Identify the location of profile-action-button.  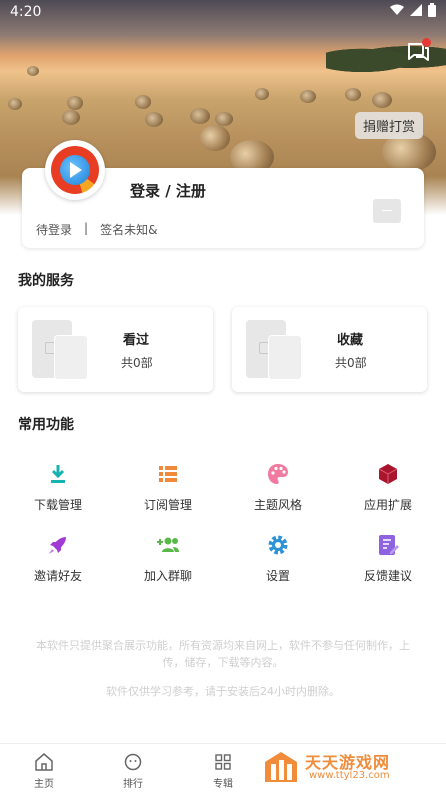
(387, 211).